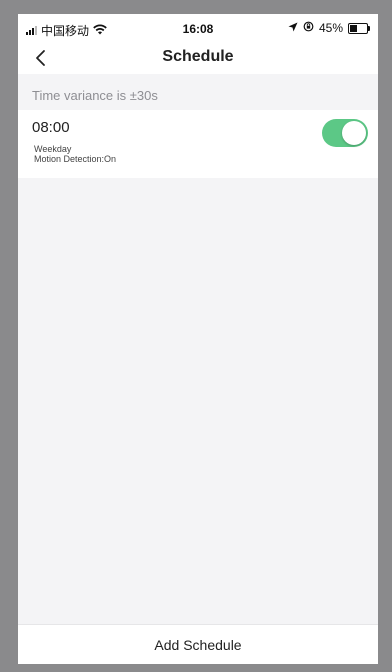  Describe the element at coordinates (308, 28) in the screenshot. I see `orientation-lock-icon` at that location.